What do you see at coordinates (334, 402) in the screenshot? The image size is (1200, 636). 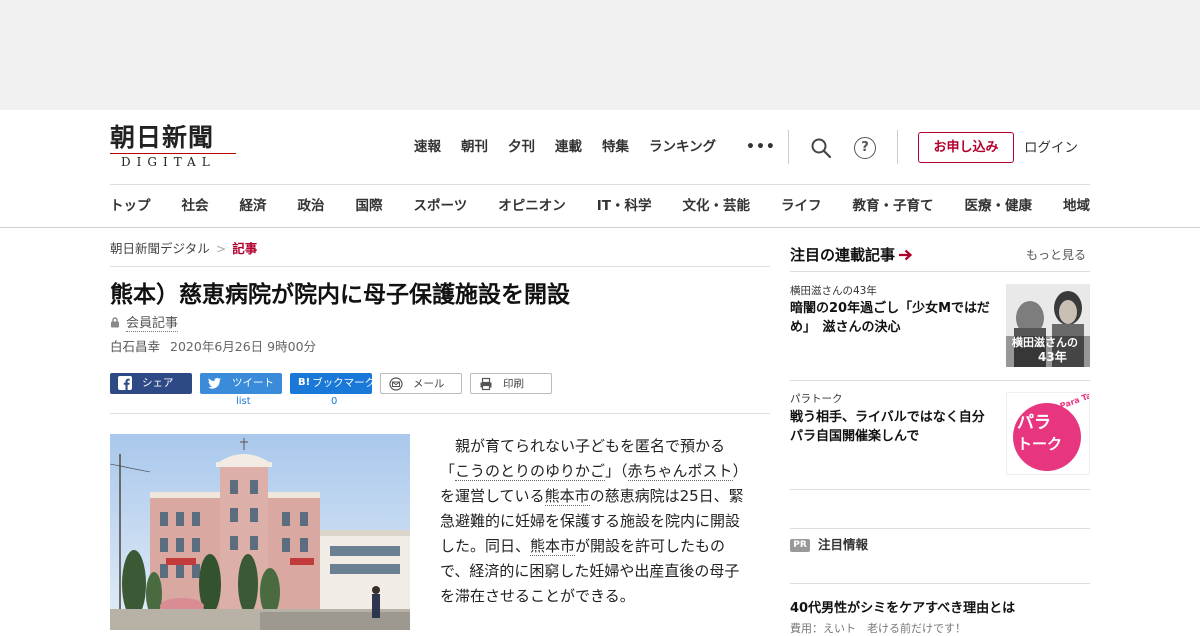 I see `hatena-bookmark-count: 0` at bounding box center [334, 402].